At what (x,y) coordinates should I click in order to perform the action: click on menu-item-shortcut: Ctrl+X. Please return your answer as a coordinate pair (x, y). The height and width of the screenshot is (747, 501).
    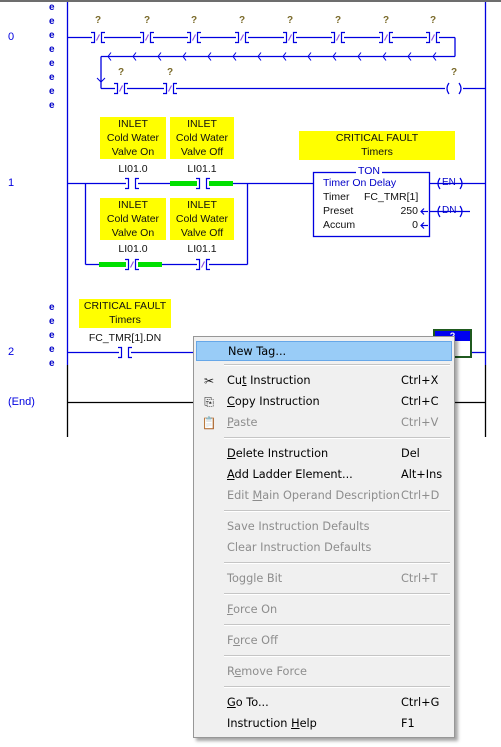
    Looking at the image, I should click on (420, 380).